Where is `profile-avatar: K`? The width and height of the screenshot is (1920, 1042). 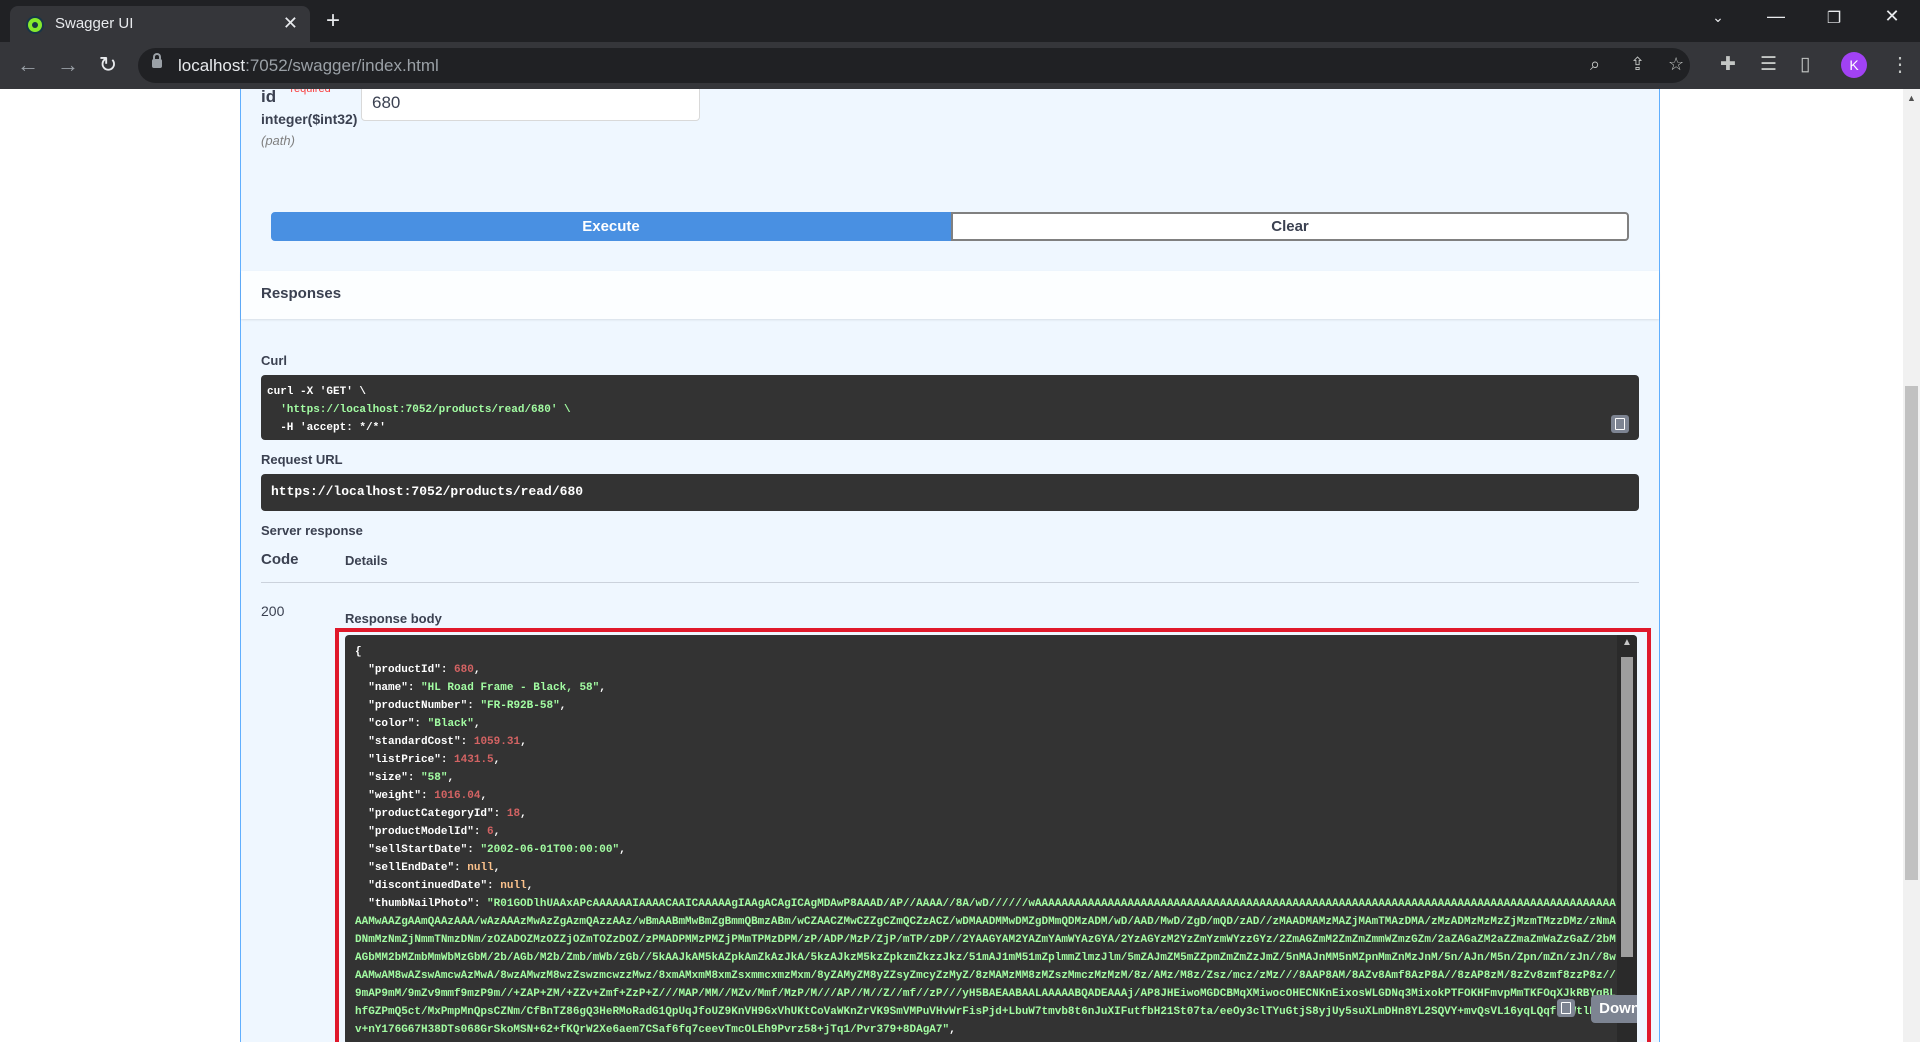 profile-avatar: K is located at coordinates (1854, 65).